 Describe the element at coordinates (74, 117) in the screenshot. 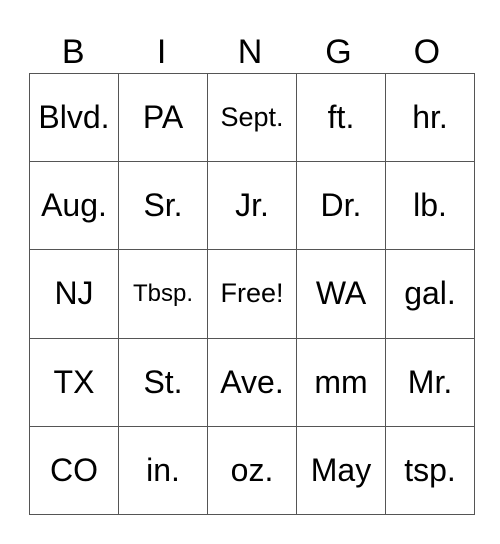

I see `bingo-cell: Blvd.` at that location.